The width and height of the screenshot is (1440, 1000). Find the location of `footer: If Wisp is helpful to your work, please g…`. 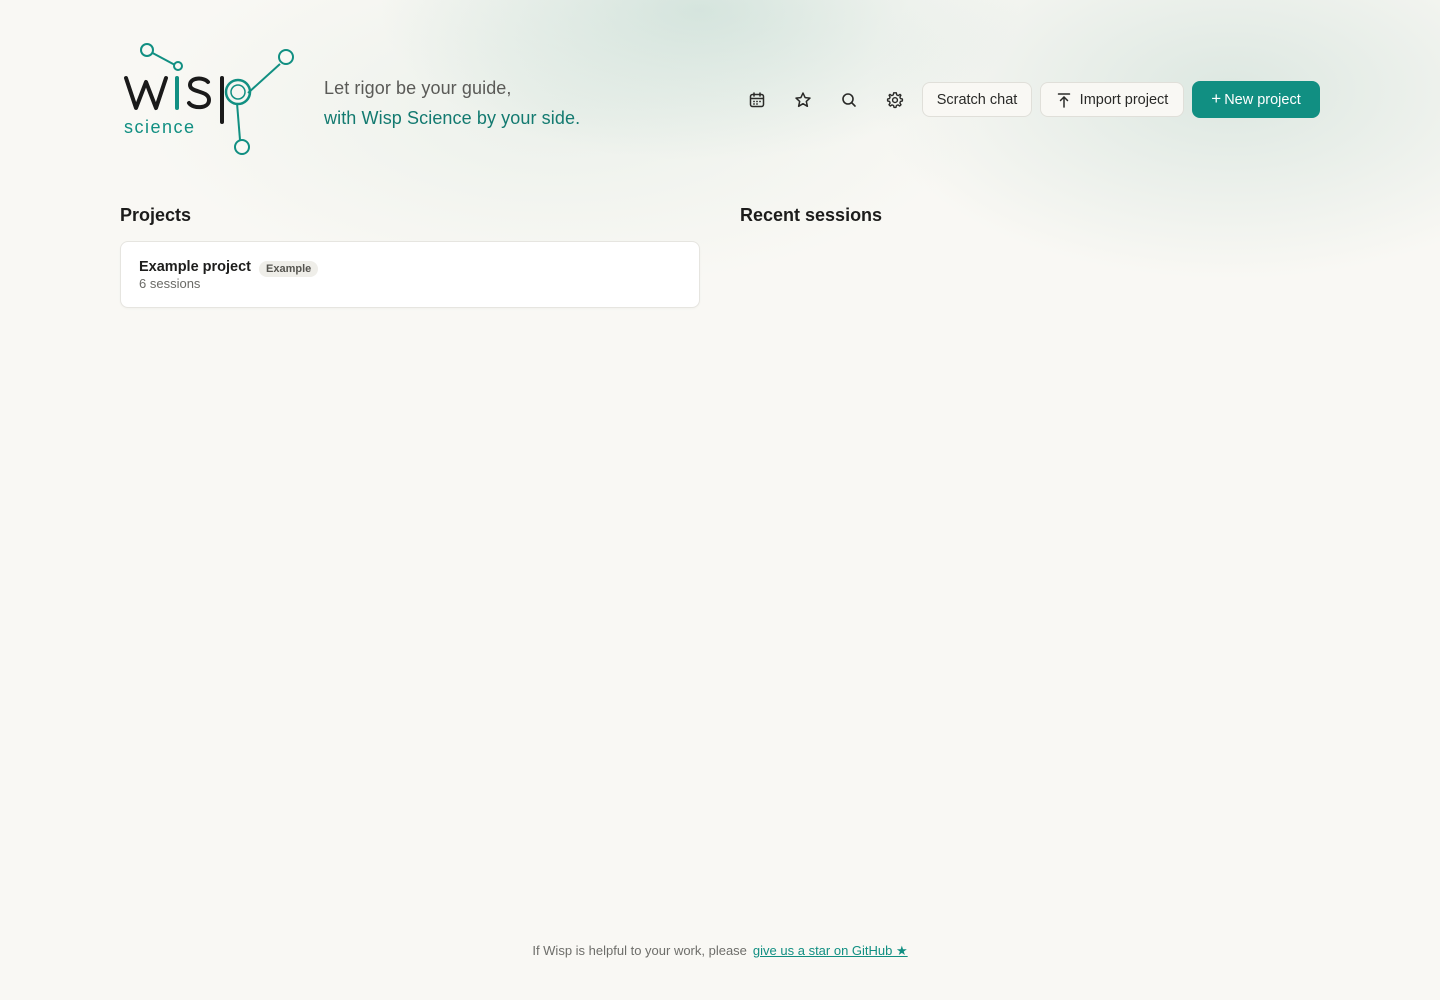

footer: If Wisp is helpful to your work, please g… is located at coordinates (720, 951).